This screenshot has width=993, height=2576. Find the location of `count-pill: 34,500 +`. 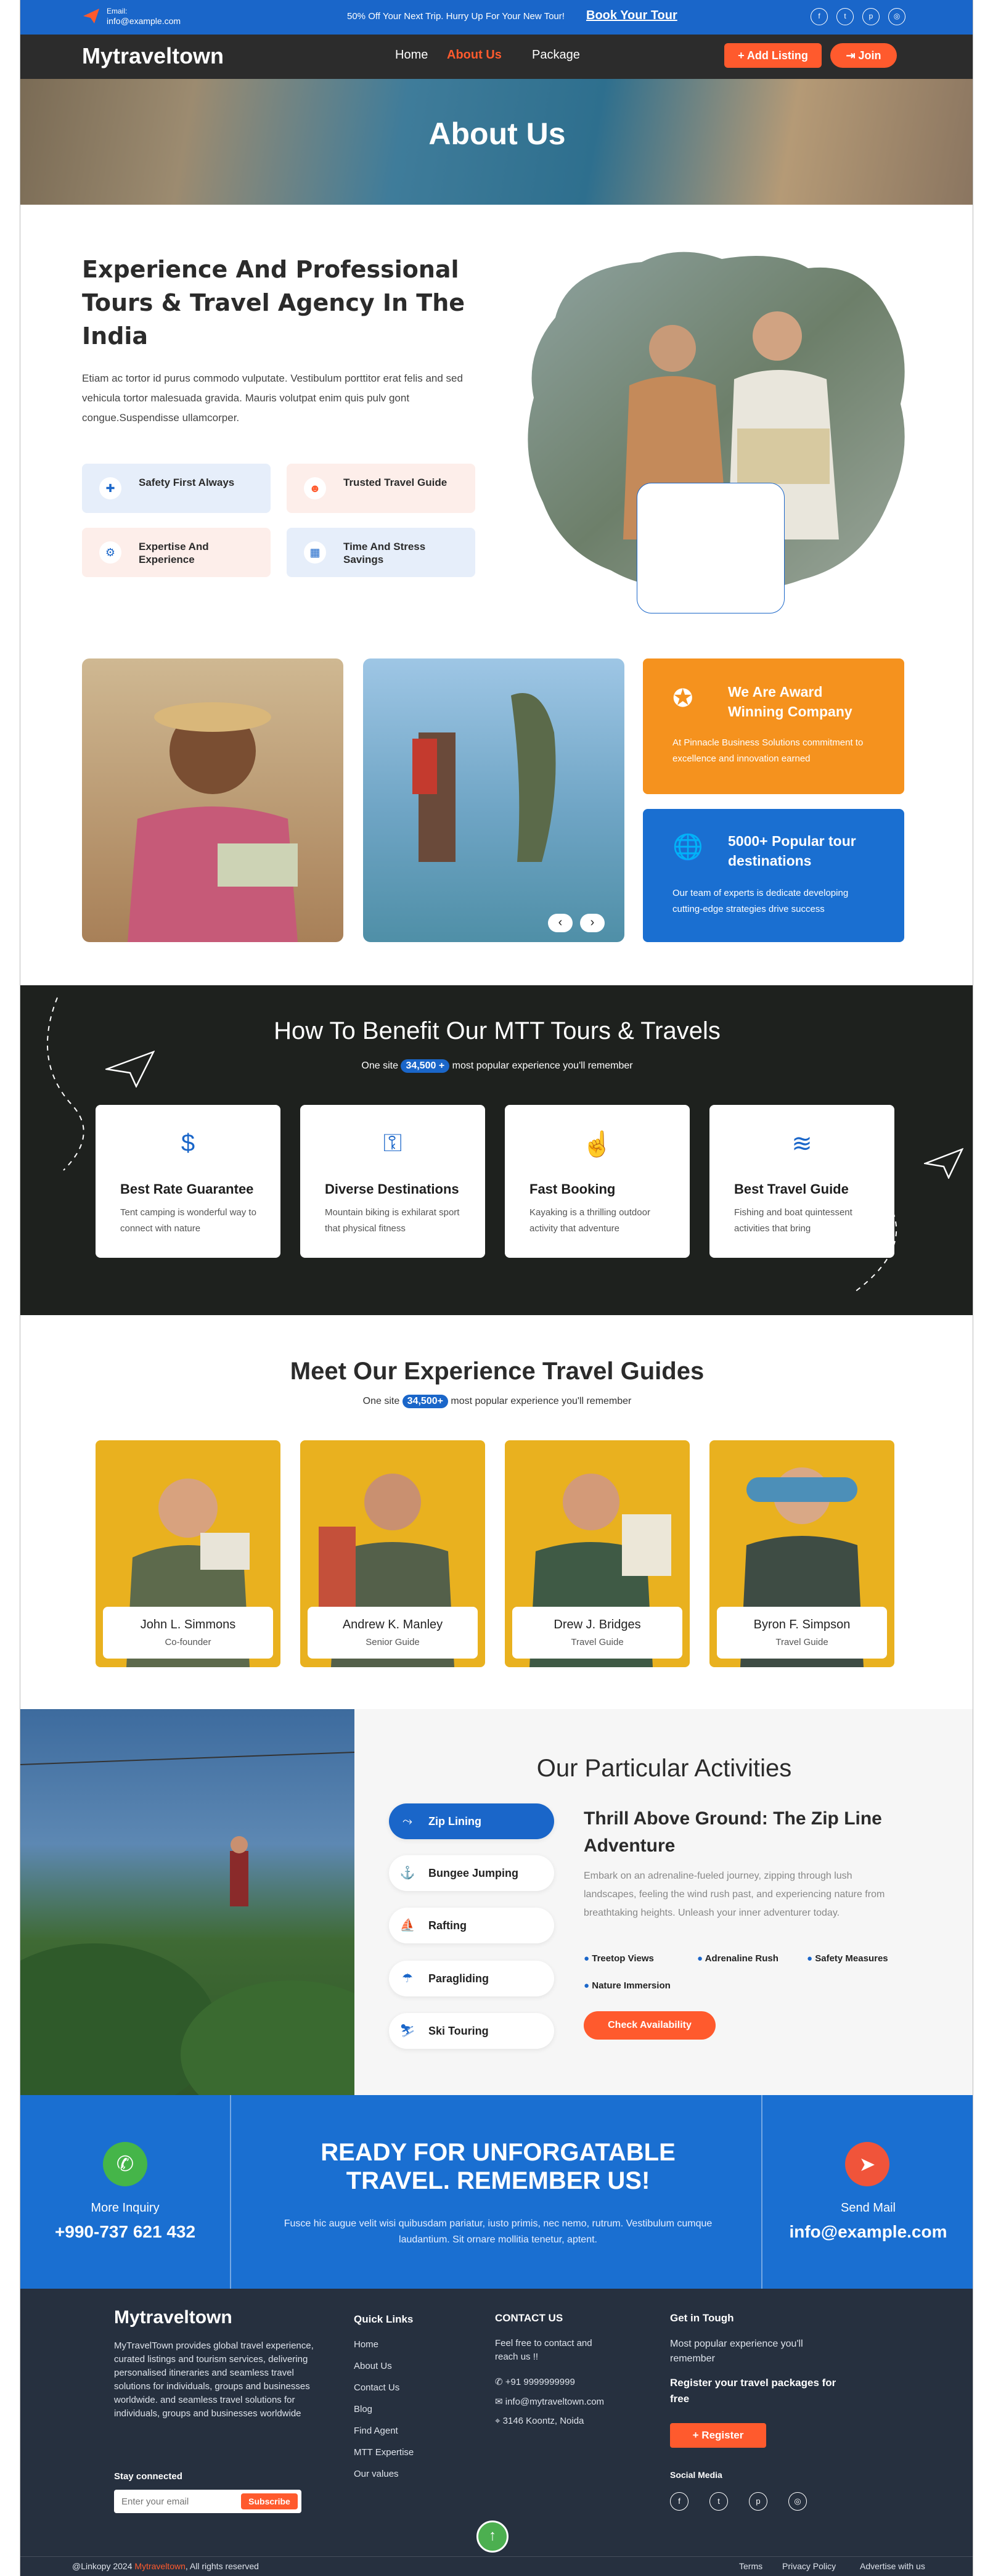

count-pill: 34,500 + is located at coordinates (425, 1066).